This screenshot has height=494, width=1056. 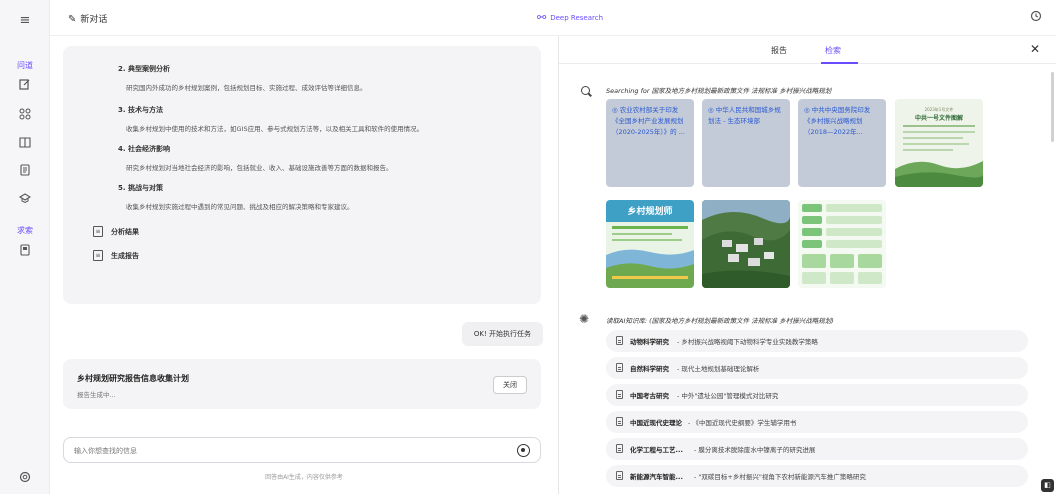 I want to click on left-sidebar: ≡ 问道 求索, so click(x=25, y=247).